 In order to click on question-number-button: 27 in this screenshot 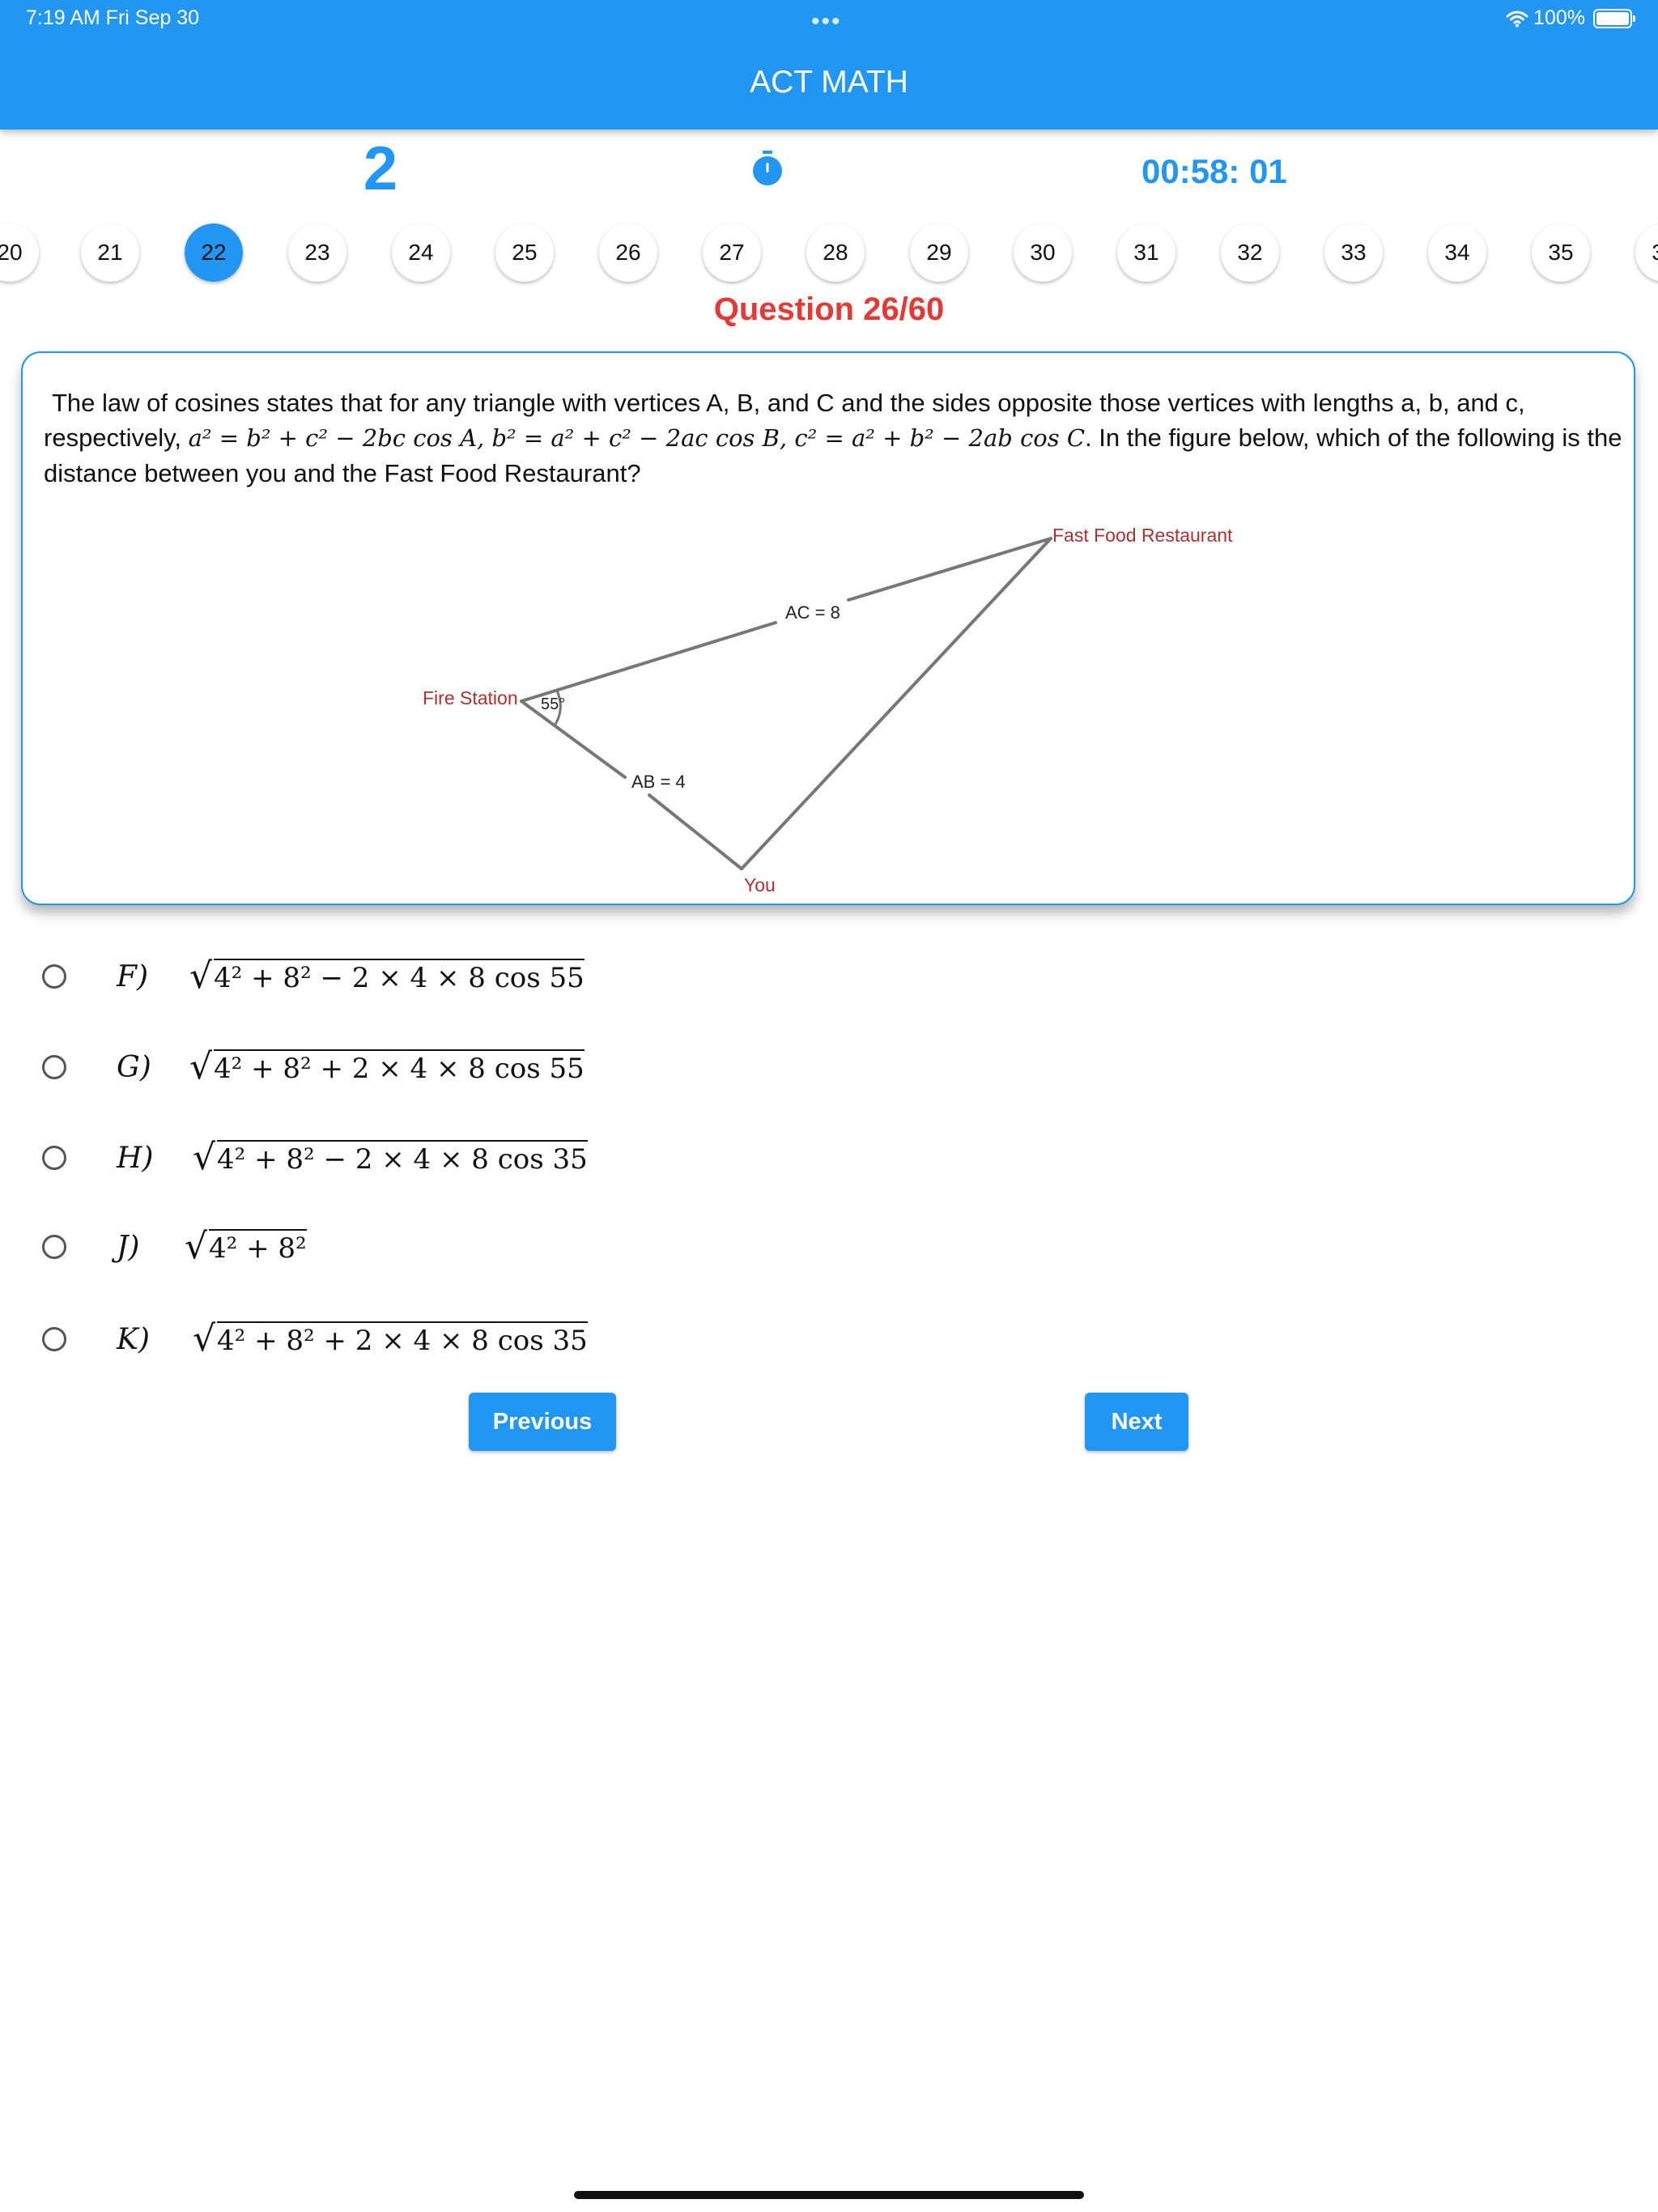, I will do `click(732, 253)`.